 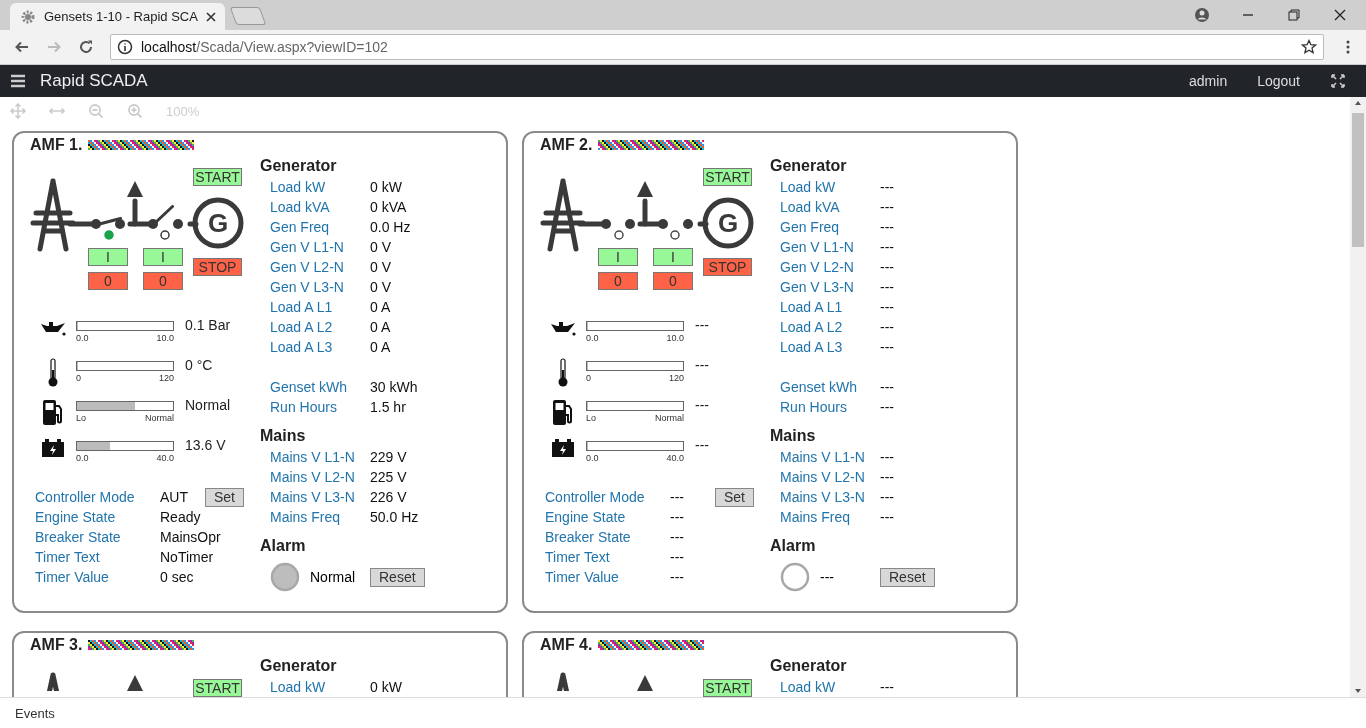 What do you see at coordinates (199, 365) in the screenshot?
I see `gauge-reading: 0 °C` at bounding box center [199, 365].